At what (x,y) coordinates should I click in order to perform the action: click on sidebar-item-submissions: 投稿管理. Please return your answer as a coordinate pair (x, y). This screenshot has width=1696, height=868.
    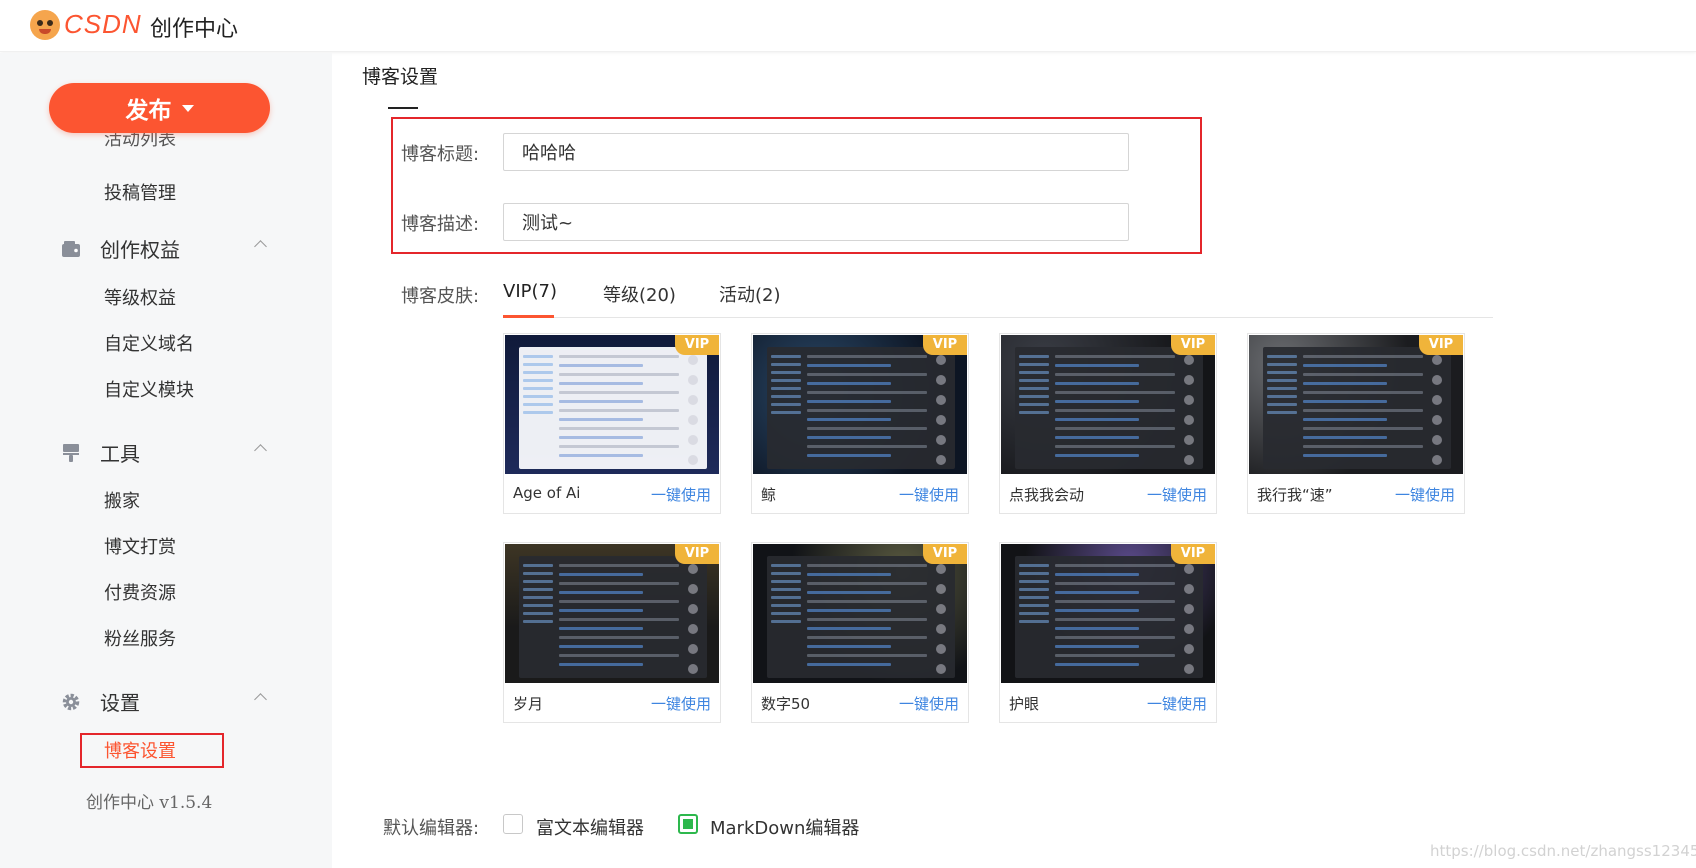
    Looking at the image, I should click on (140, 192).